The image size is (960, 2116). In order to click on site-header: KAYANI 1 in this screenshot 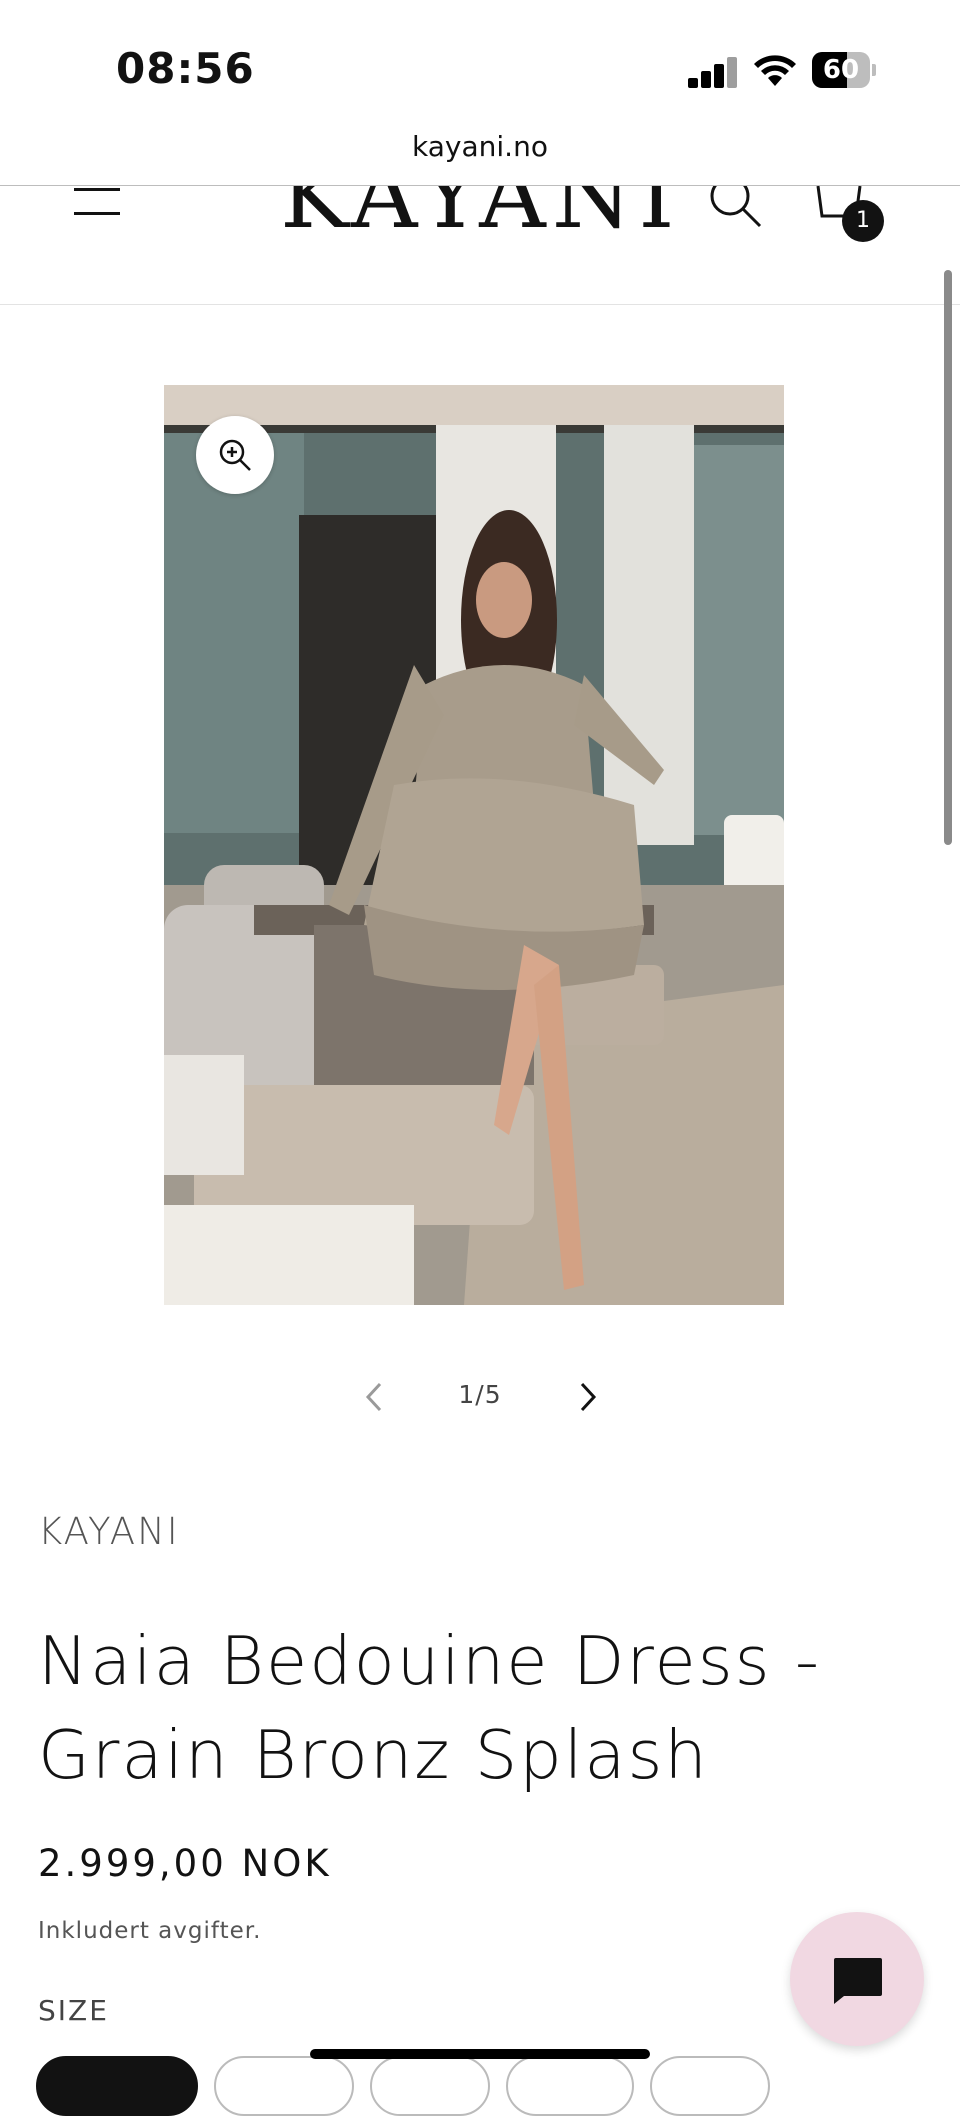, I will do `click(480, 245)`.